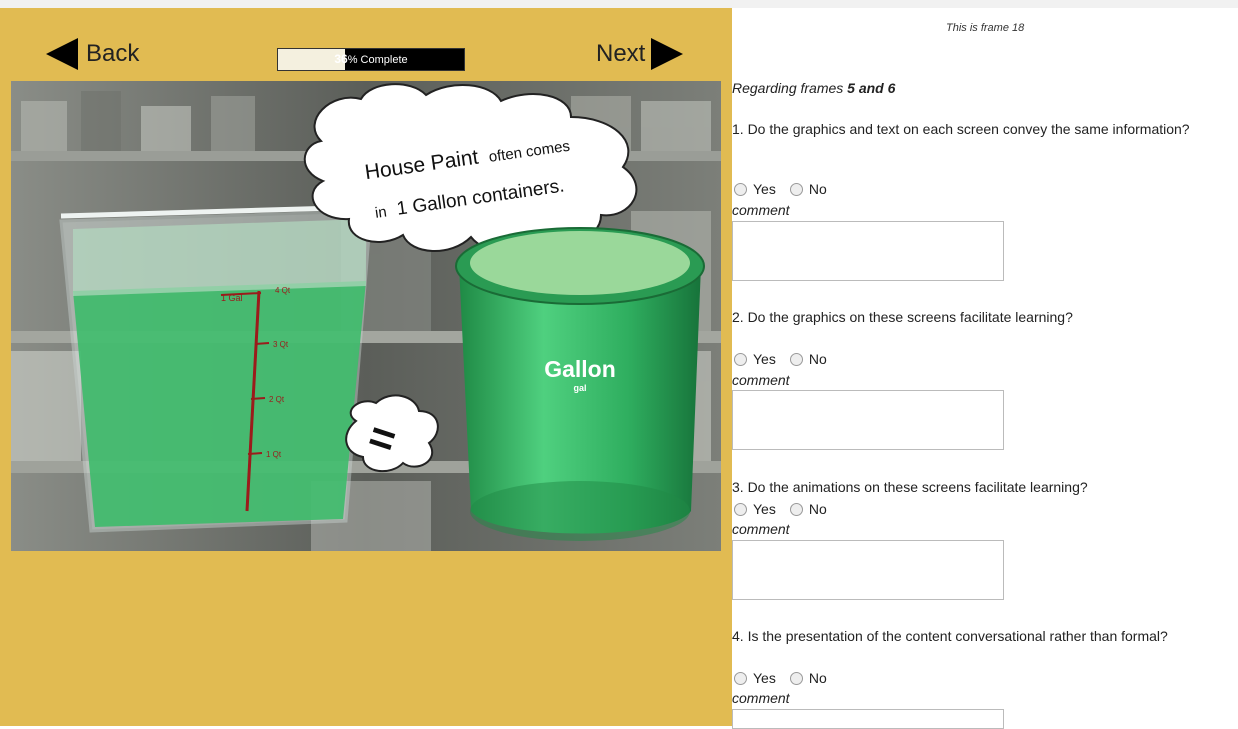 The height and width of the screenshot is (729, 1238). Describe the element at coordinates (796, 509) in the screenshot. I see `question-3-no-radio` at that location.